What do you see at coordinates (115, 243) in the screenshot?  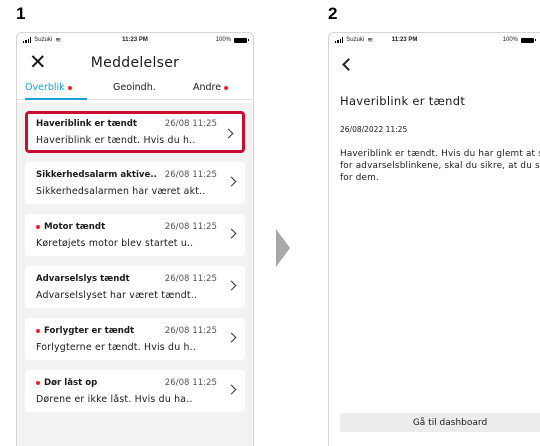 I see `message-preview: Køretøjets motor blev startet u..` at bounding box center [115, 243].